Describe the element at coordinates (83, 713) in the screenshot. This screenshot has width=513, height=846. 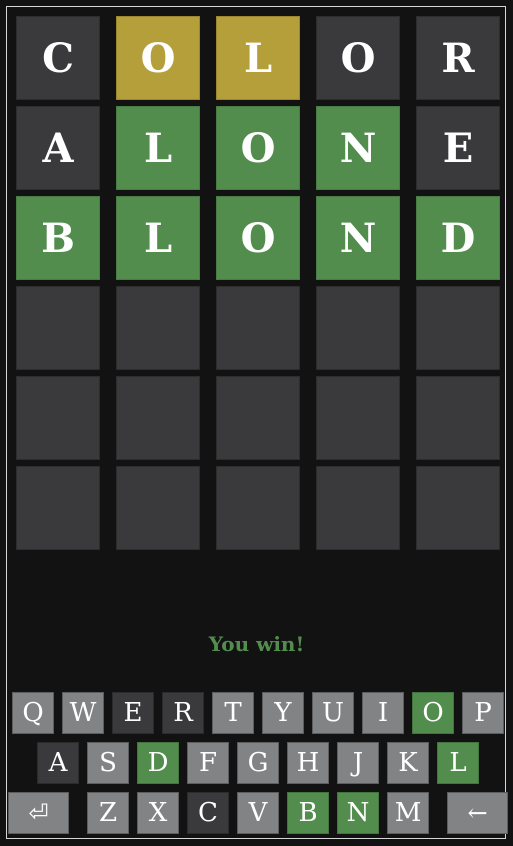
I see `key-w: W` at that location.